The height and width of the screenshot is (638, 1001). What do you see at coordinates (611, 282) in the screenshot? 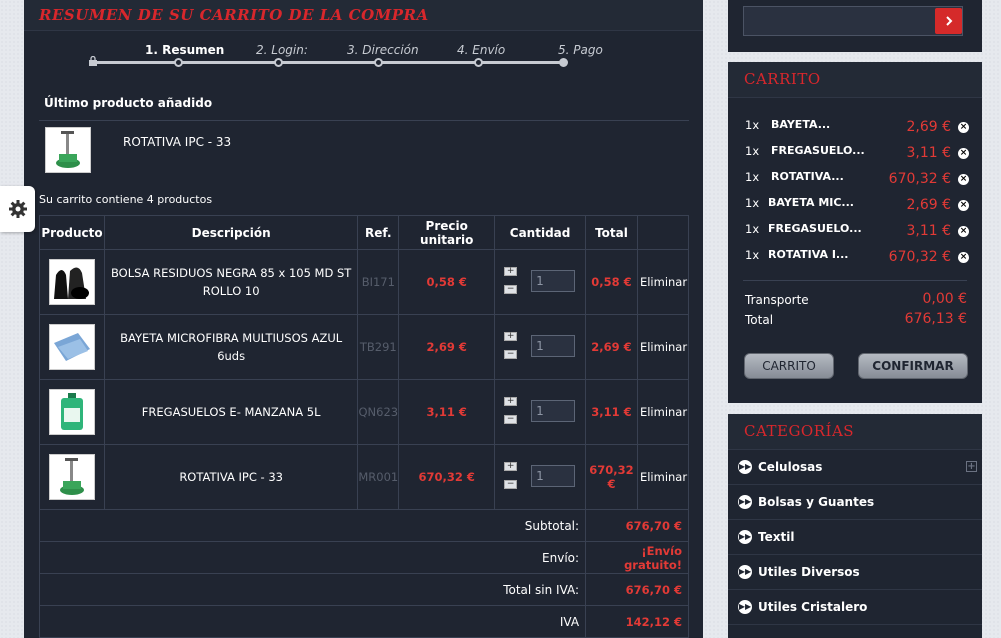
I see `line-total: 0,58 €` at bounding box center [611, 282].